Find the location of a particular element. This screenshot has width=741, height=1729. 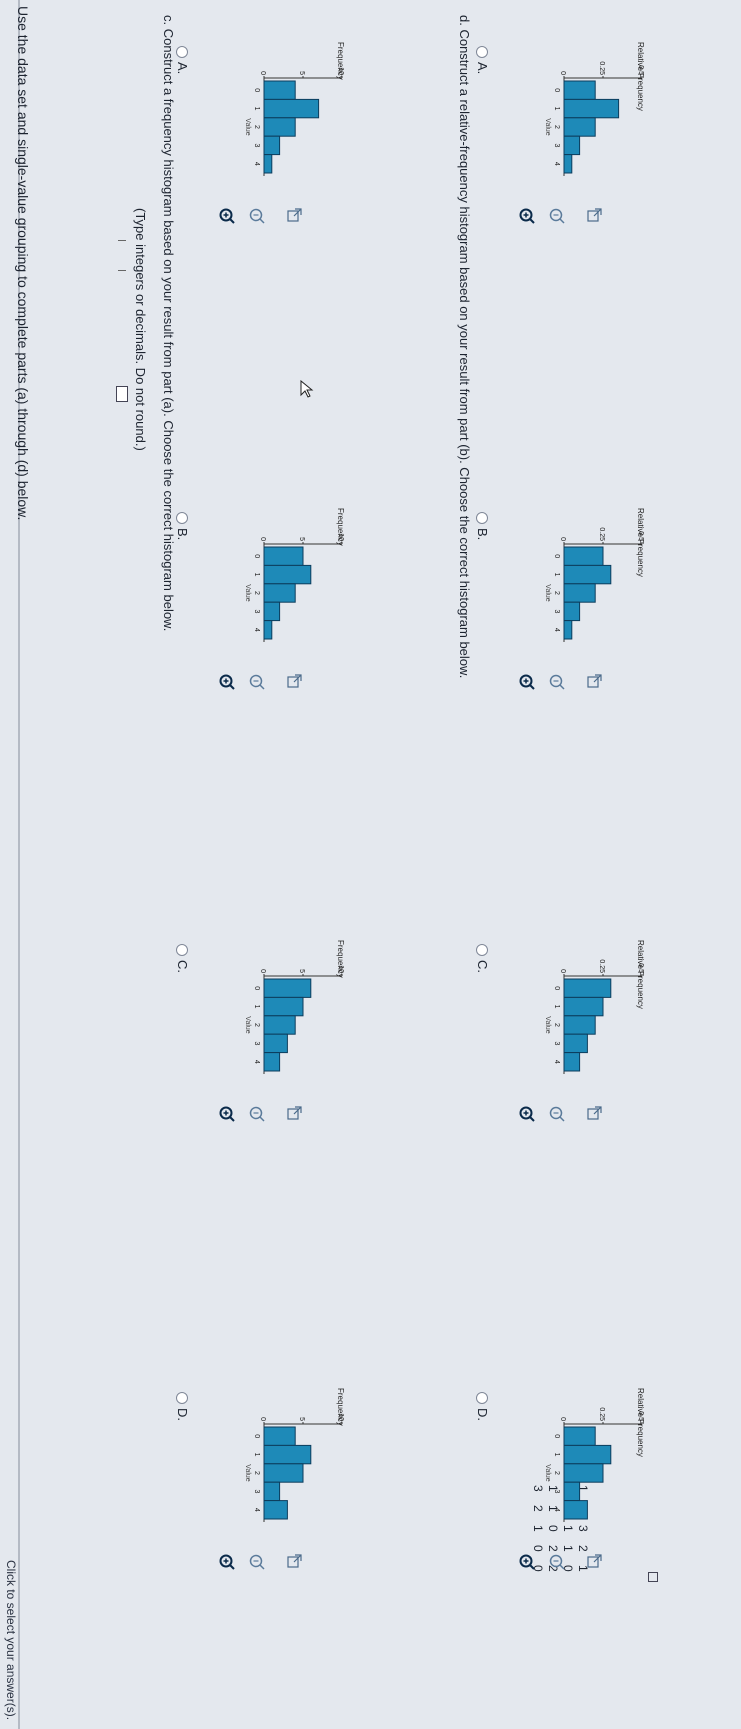

option-letter: B. is located at coordinates (182, 534).